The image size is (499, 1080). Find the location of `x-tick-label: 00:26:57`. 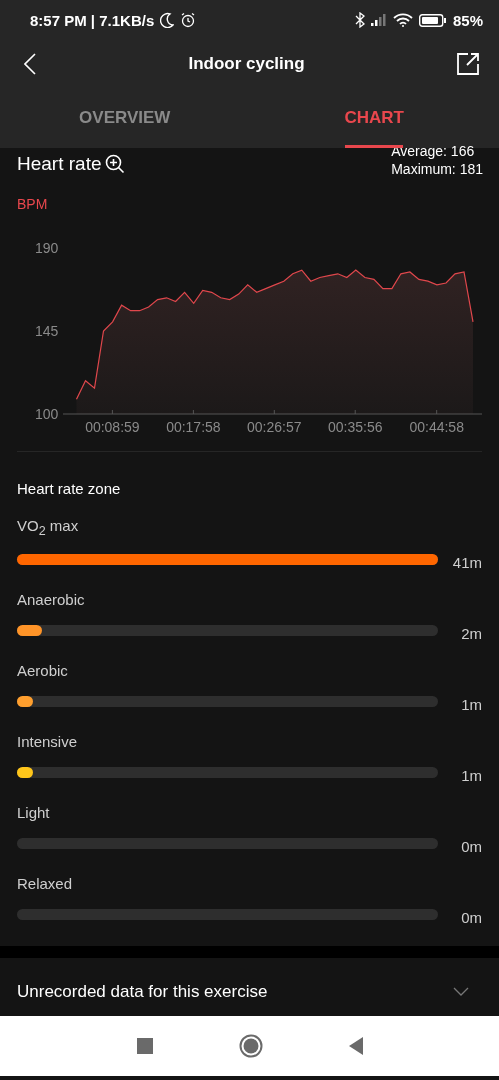

x-tick-label: 00:26:57 is located at coordinates (274, 426).